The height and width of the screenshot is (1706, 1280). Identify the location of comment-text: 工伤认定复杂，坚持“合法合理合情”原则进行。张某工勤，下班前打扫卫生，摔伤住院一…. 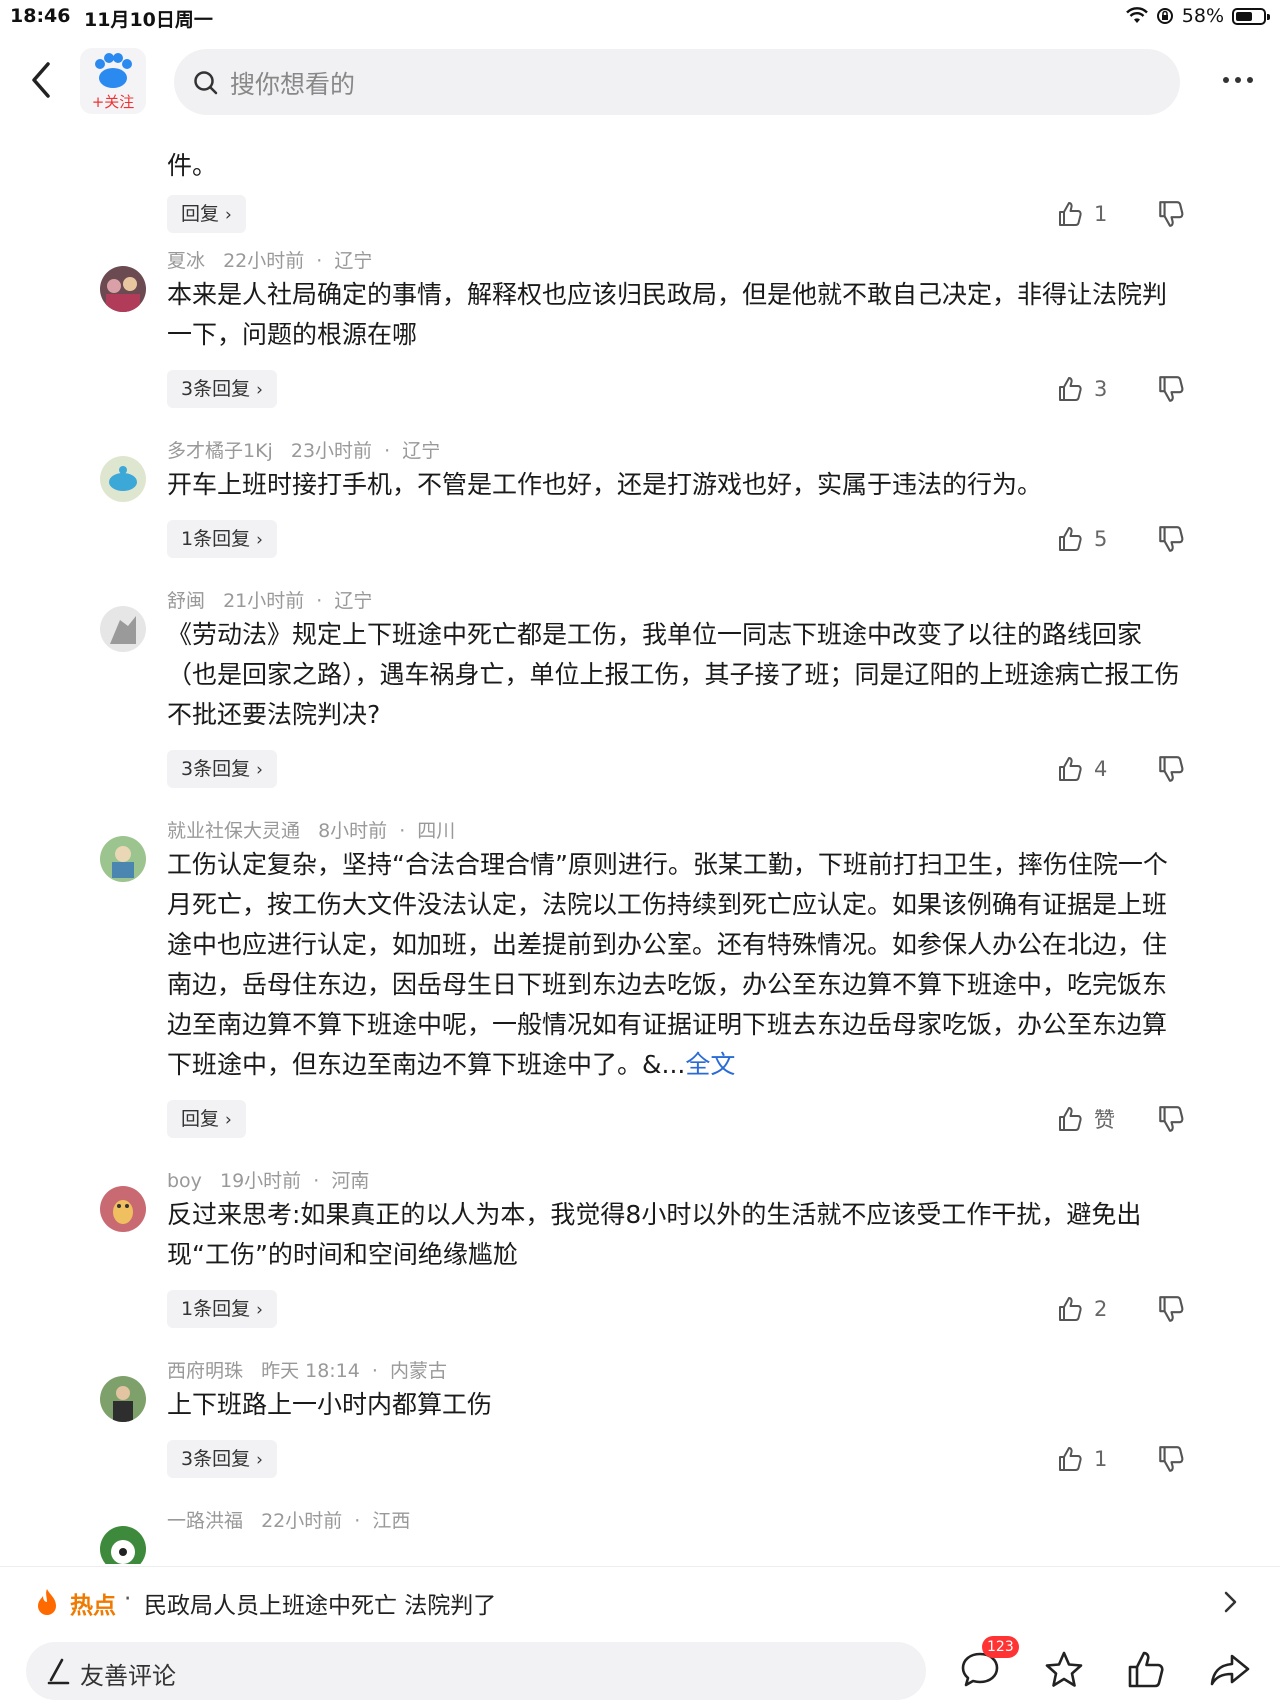
(677, 965).